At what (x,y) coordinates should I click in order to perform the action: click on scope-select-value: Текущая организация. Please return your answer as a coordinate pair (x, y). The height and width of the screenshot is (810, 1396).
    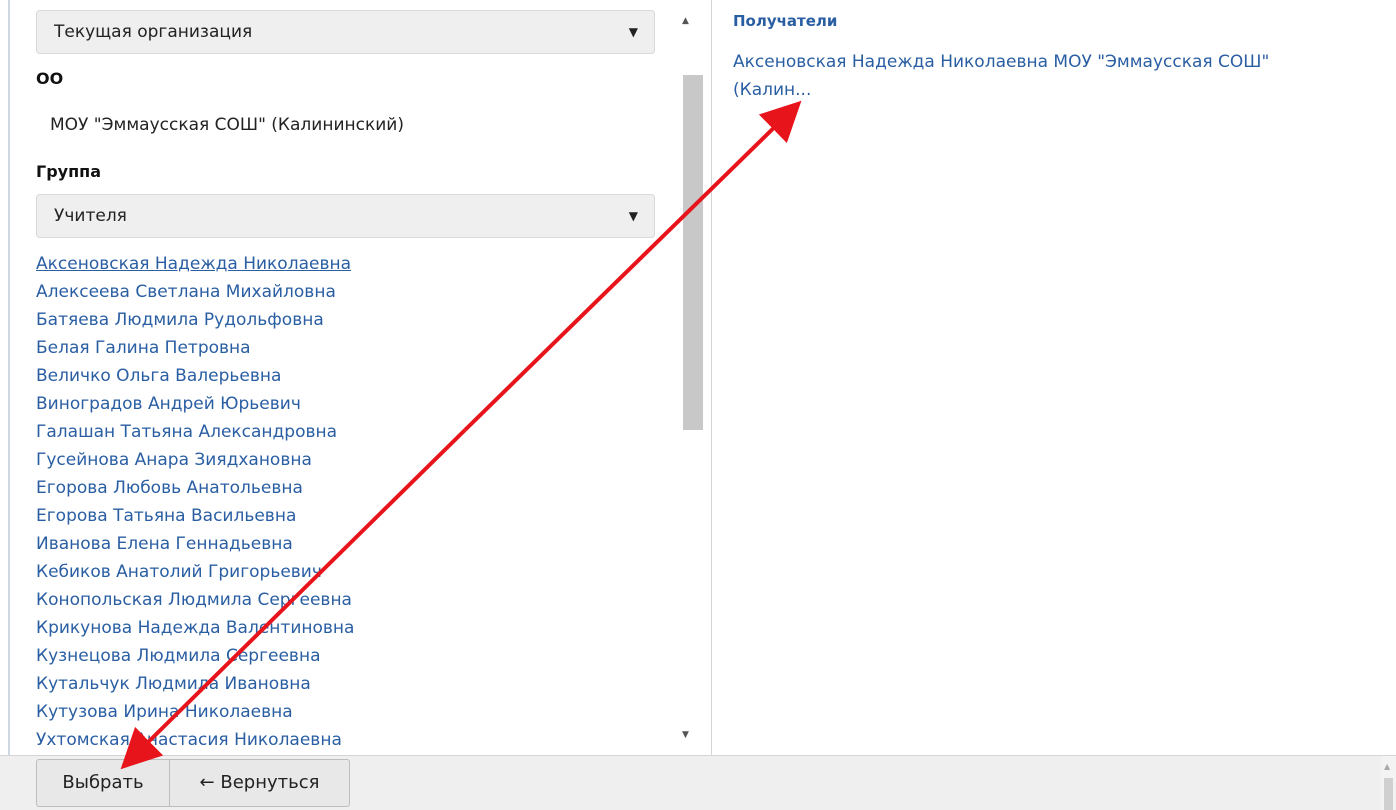
    Looking at the image, I should click on (153, 32).